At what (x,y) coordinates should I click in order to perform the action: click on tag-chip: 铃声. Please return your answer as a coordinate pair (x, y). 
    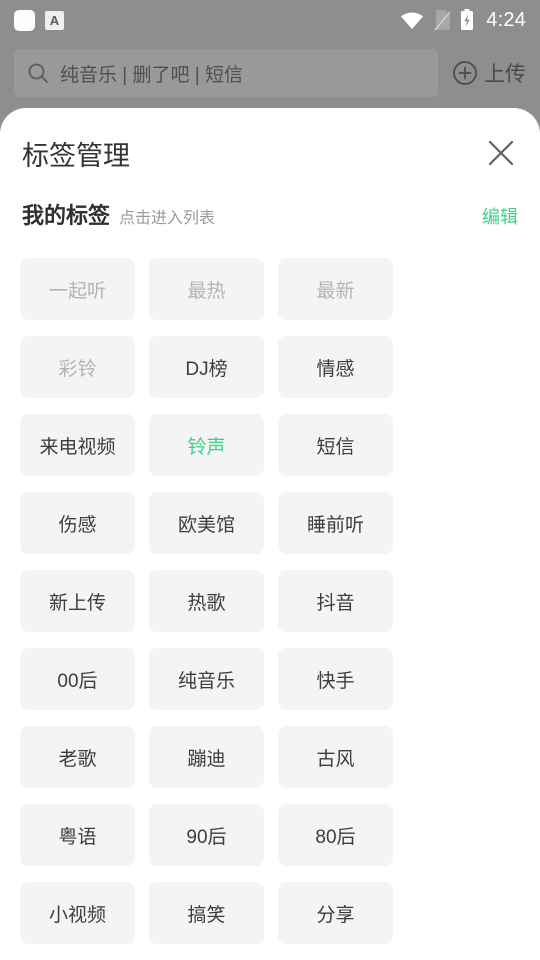
    Looking at the image, I should click on (206, 445).